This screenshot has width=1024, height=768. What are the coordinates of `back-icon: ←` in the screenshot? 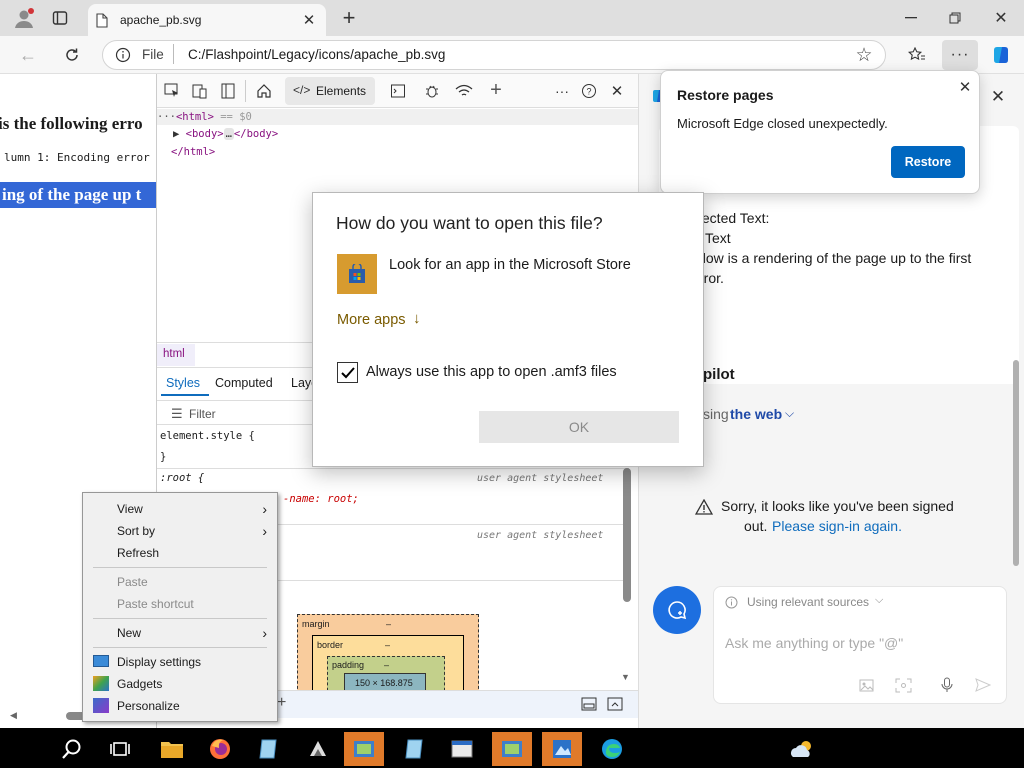 It's located at (28, 55).